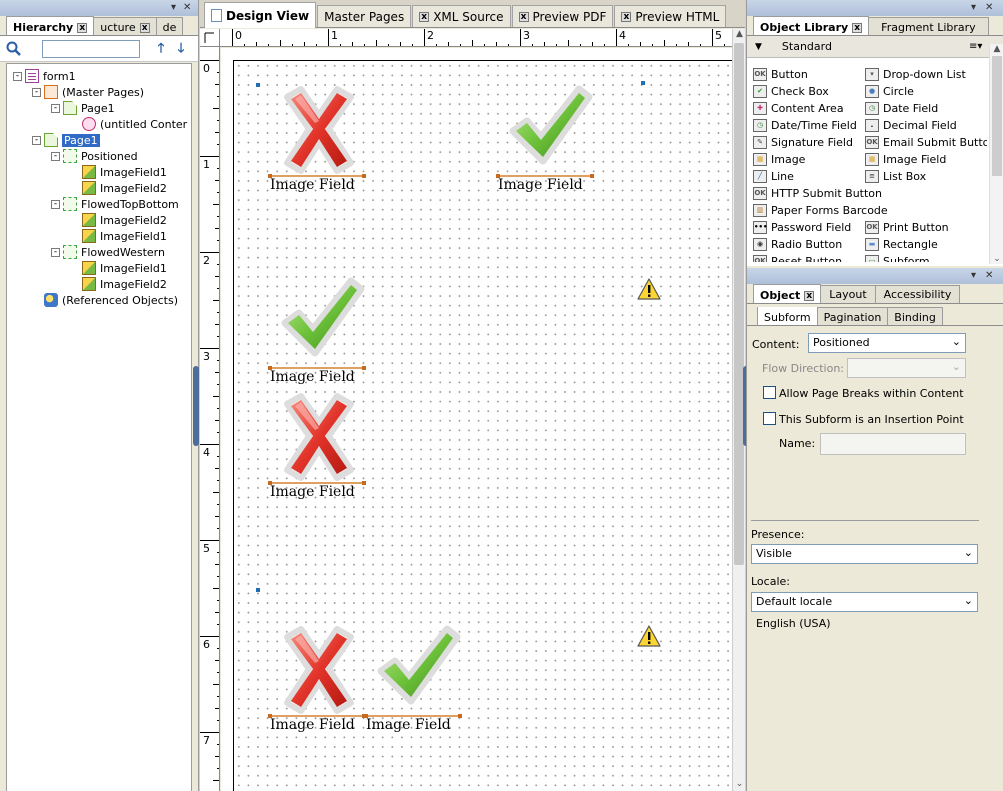  I want to click on content-select: Positioned ⌄, so click(887, 343).